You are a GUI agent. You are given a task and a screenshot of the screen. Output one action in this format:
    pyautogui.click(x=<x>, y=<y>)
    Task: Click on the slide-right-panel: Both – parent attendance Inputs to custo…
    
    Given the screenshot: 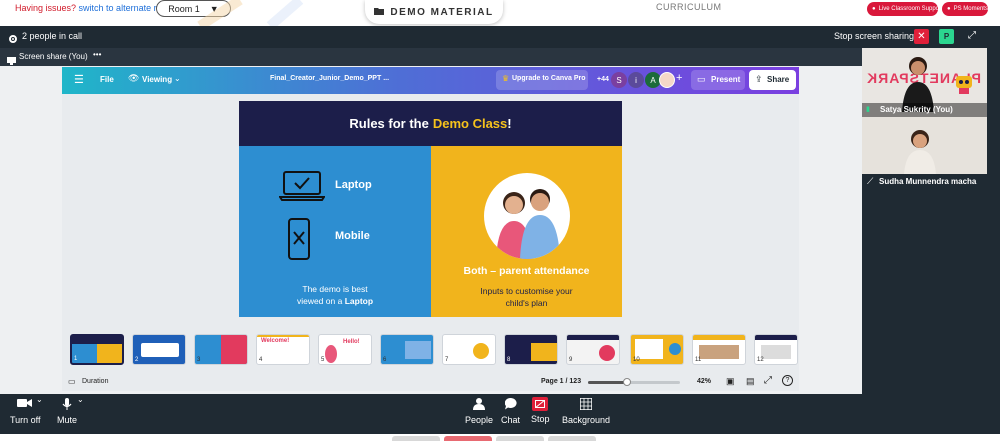 What is the action you would take?
    pyautogui.click(x=526, y=231)
    